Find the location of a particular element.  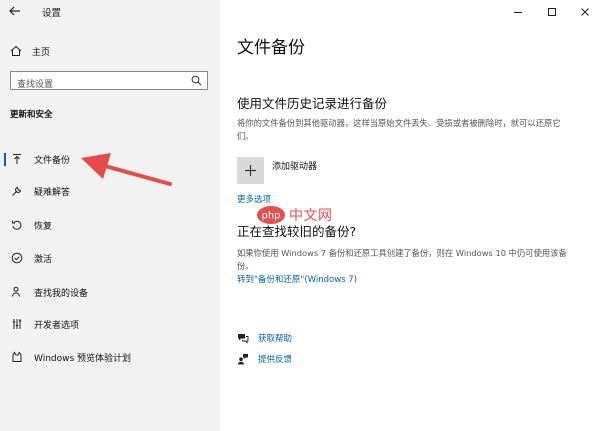

sidebar-item-insider: Windows 预览体验计划 is located at coordinates (110, 357).